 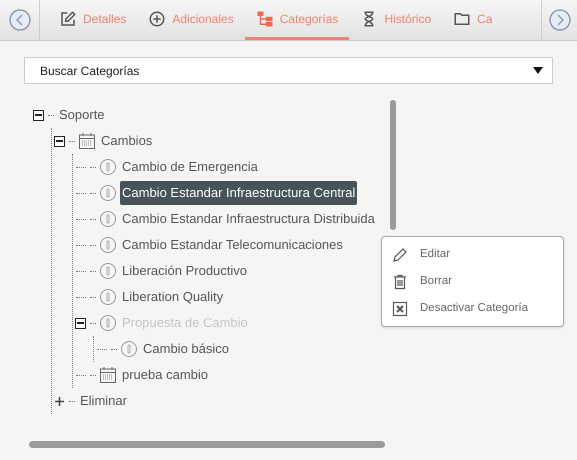 What do you see at coordinates (400, 254) in the screenshot?
I see `pencil-icon` at bounding box center [400, 254].